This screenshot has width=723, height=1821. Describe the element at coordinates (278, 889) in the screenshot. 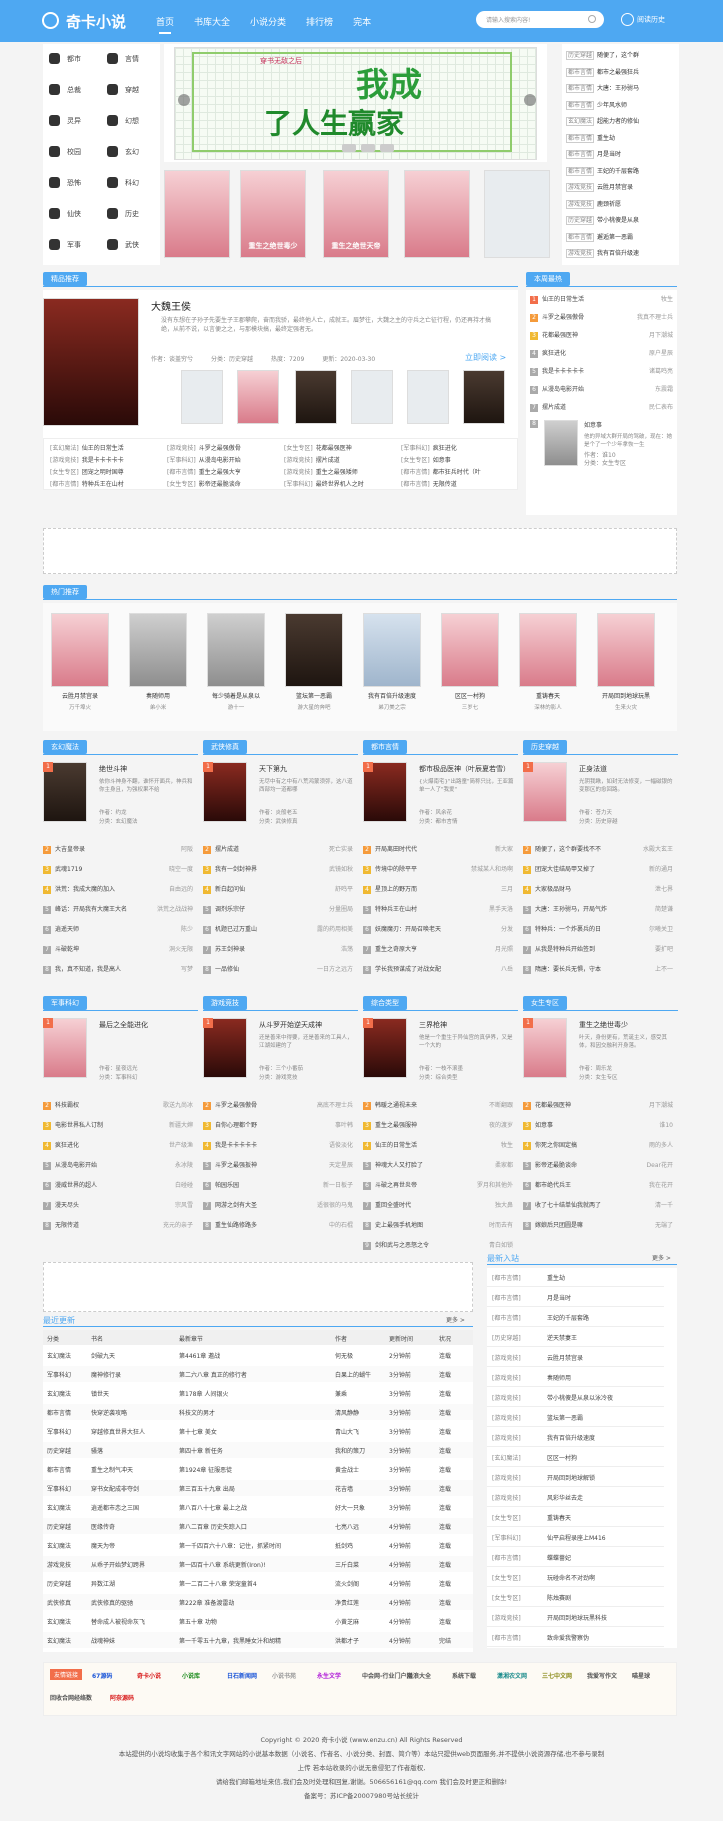

I see `genre-list-item: 4 新白起问仙 舒鸣平` at that location.